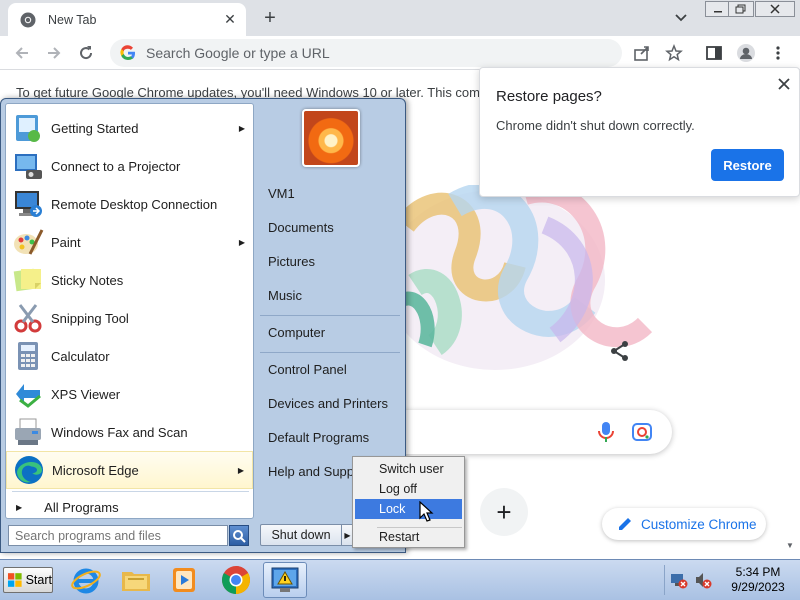 The image size is (800, 600). What do you see at coordinates (129, 470) in the screenshot?
I see `program-microsoft-edge: Microsoft Edge ▶` at bounding box center [129, 470].